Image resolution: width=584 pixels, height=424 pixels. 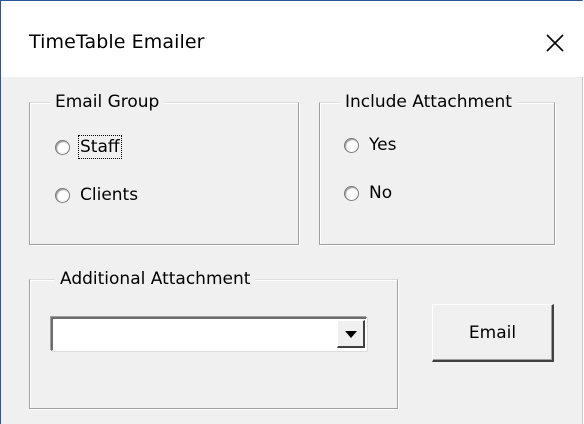 I want to click on radio-label-staff: Staff, so click(x=100, y=147).